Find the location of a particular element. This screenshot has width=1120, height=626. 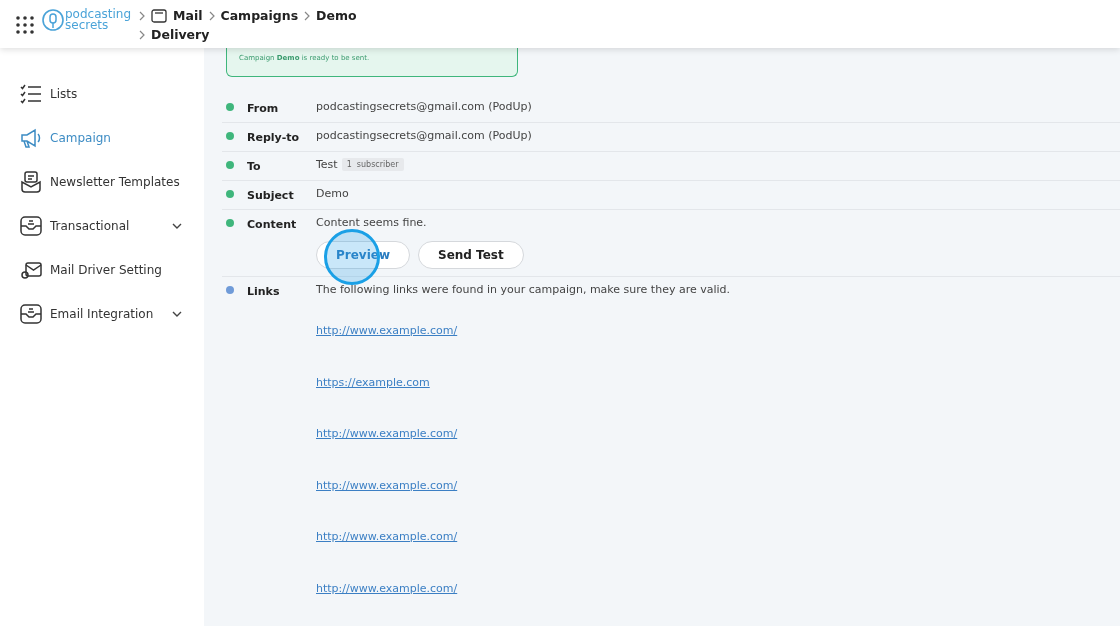

action-button: Send Test is located at coordinates (471, 255).